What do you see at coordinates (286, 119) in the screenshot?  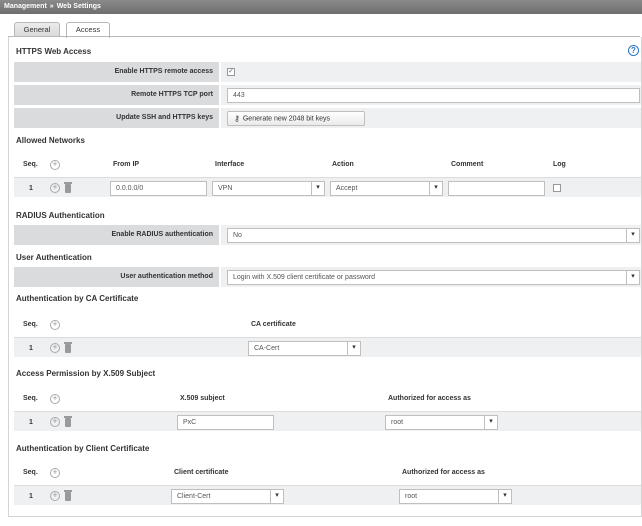 I see `generate-keys-label: Generate new 2048 bit keys` at bounding box center [286, 119].